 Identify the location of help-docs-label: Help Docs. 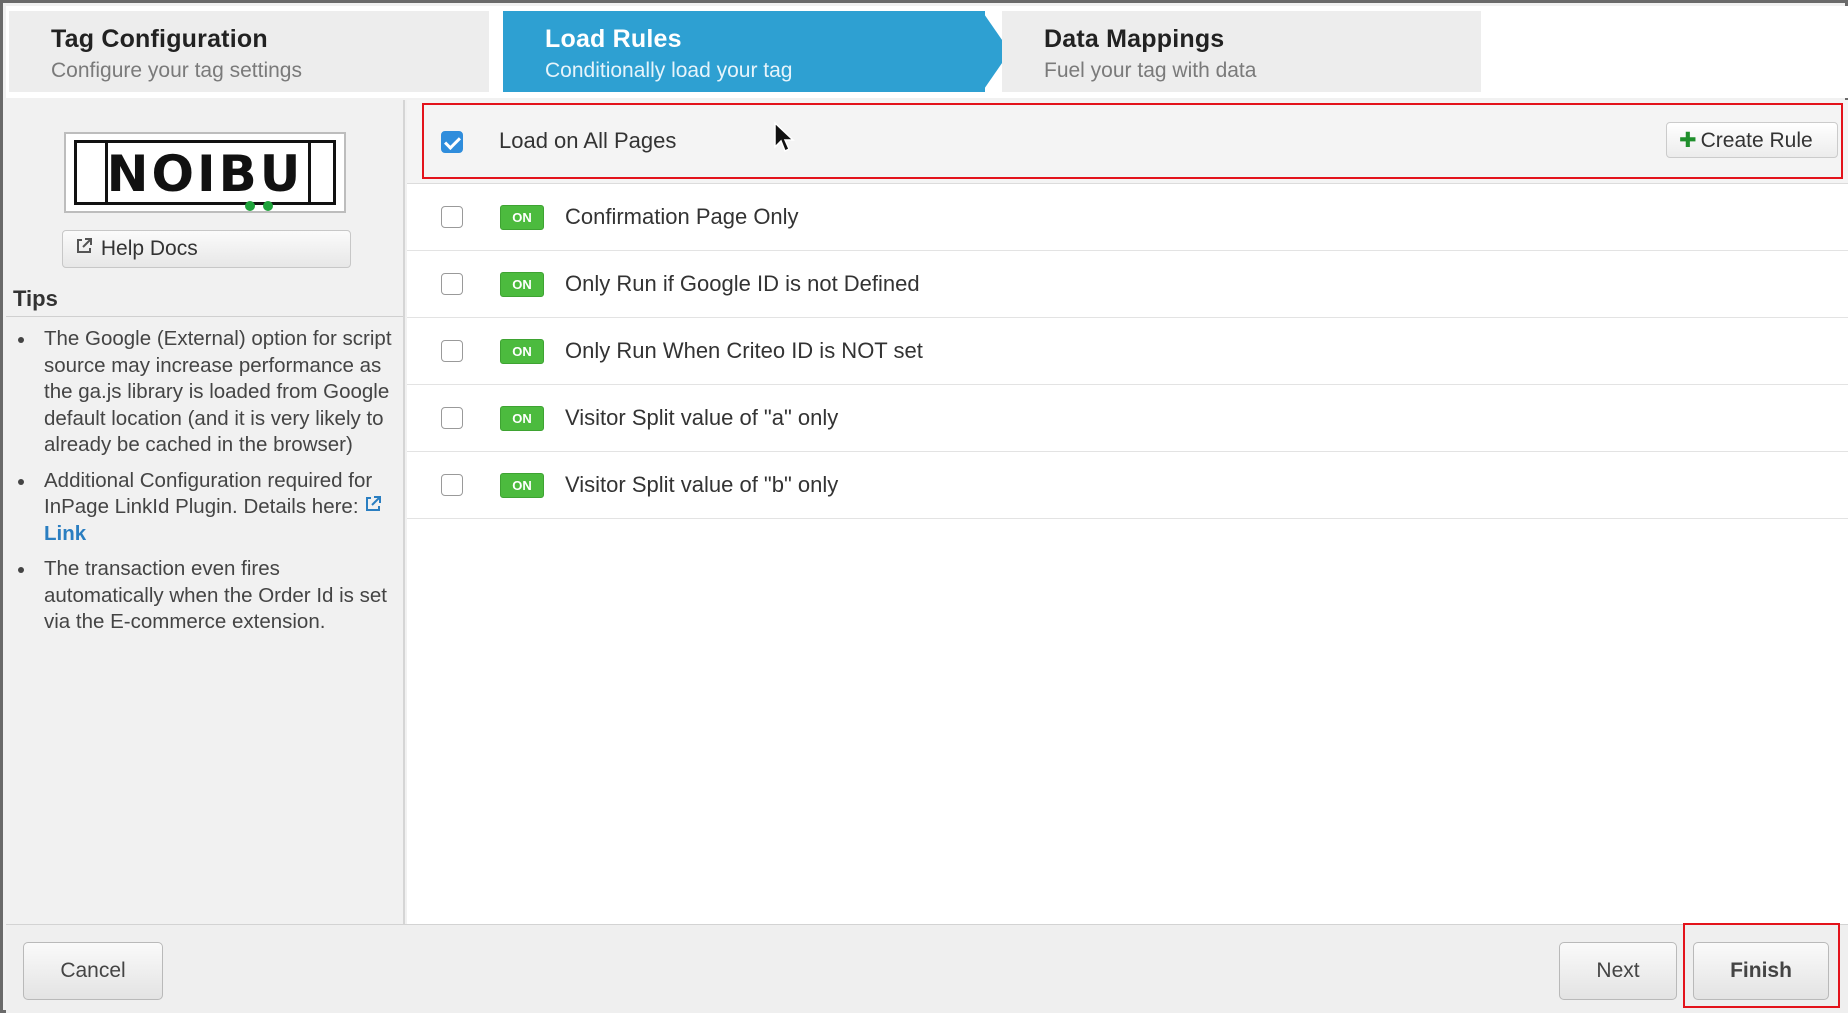
(149, 248).